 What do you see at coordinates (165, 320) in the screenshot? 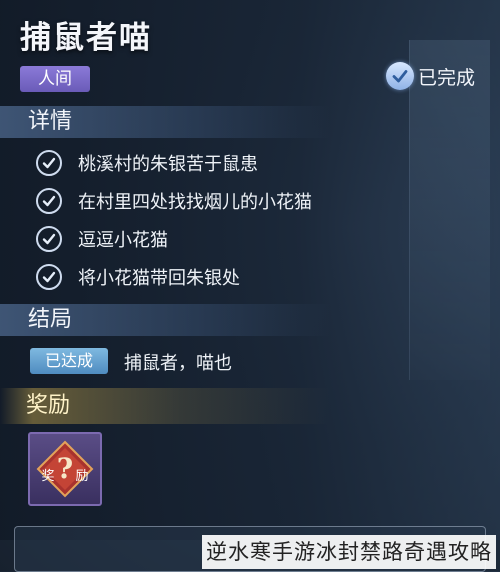
I see `ending-header: 结局` at bounding box center [165, 320].